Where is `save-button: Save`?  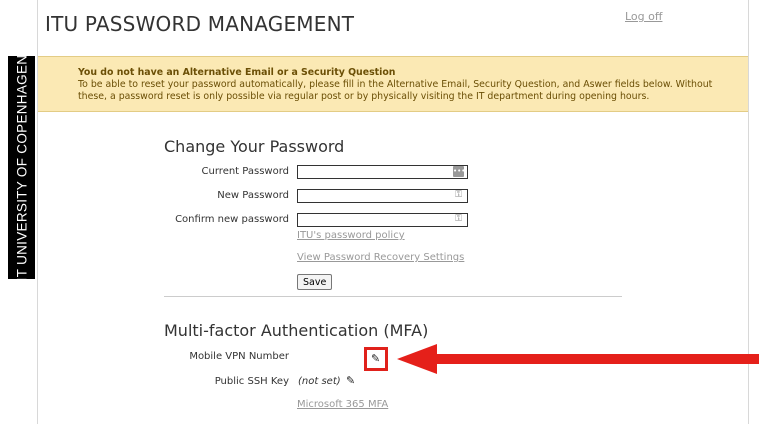 save-button: Save is located at coordinates (315, 282).